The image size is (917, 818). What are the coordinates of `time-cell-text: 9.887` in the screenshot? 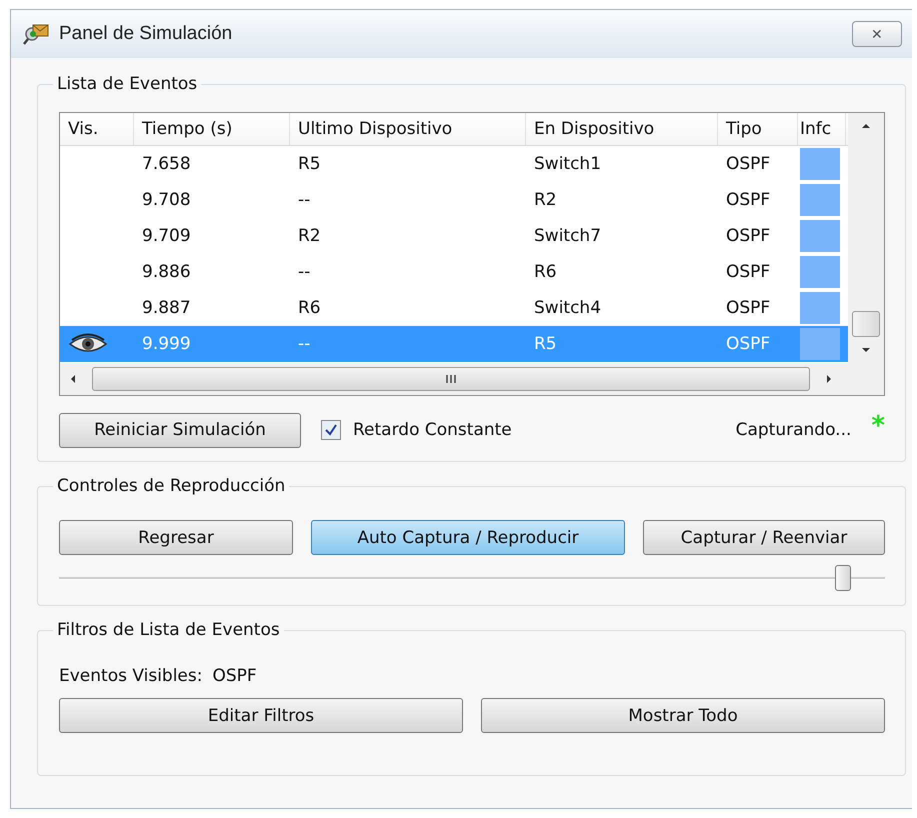 It's located at (166, 308).